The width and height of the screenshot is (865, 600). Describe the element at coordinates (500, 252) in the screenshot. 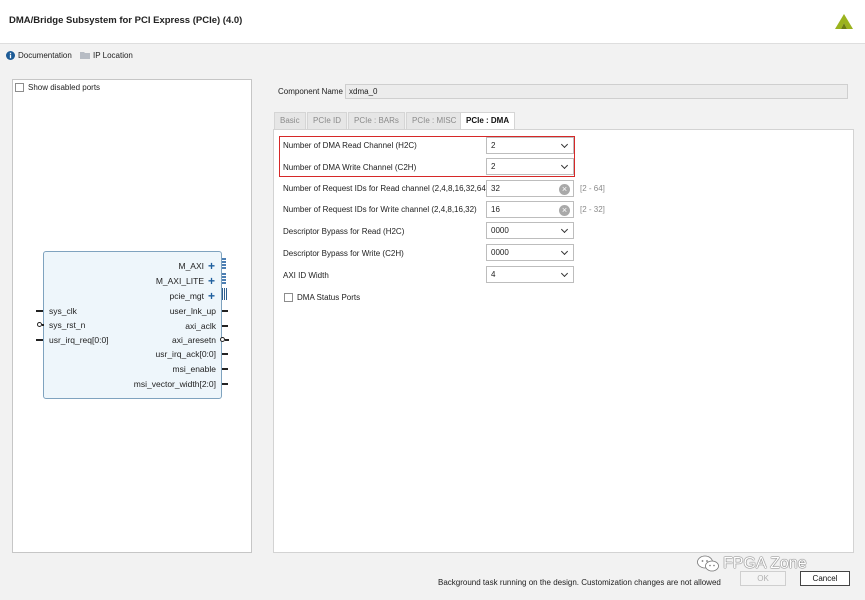

I see `desc-bypass-write-value: 0000` at that location.